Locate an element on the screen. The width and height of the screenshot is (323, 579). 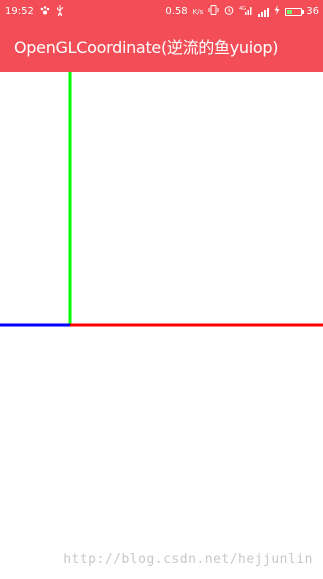
status-left: 19:52 is located at coordinates (34, 12).